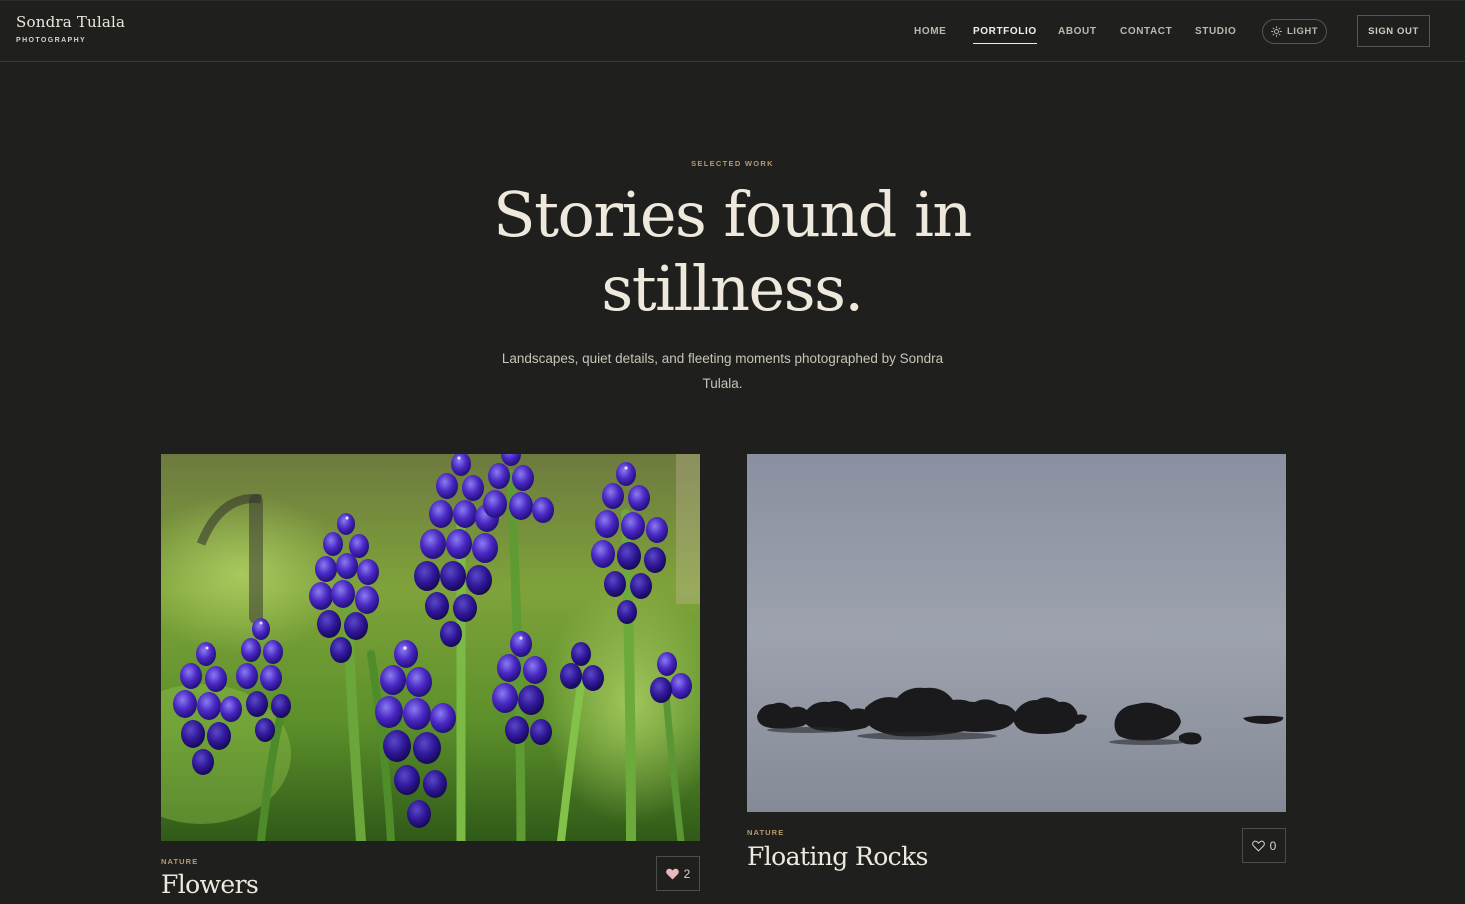 The image size is (1465, 904). I want to click on sun-icon, so click(1276, 31).